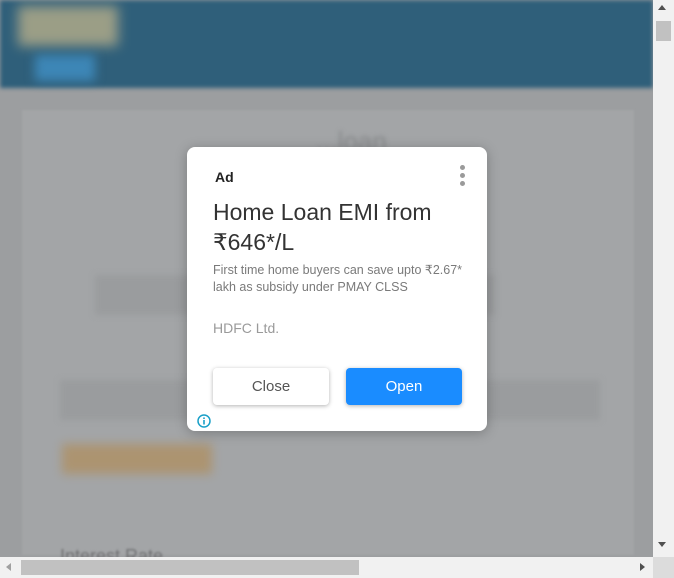 This screenshot has width=674, height=578. I want to click on ad-title: Home Loan EMI from ₹646*/L, so click(322, 227).